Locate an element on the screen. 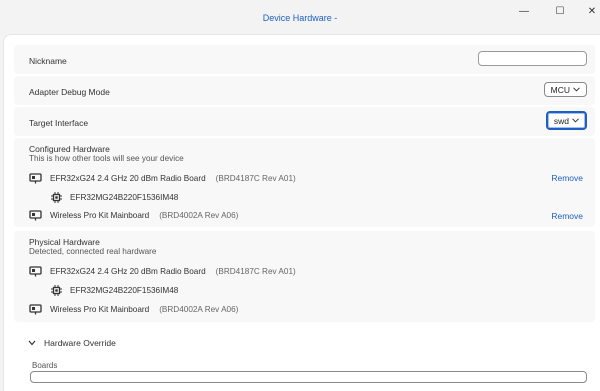  target-interface-select: swd is located at coordinates (566, 120).